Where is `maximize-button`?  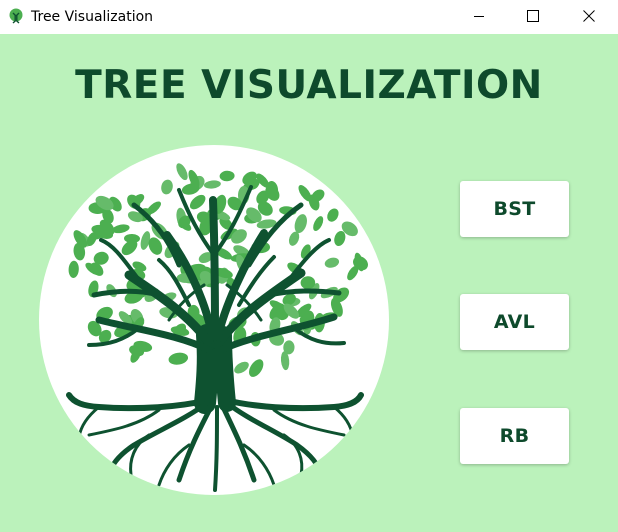
maximize-button is located at coordinates (533, 16).